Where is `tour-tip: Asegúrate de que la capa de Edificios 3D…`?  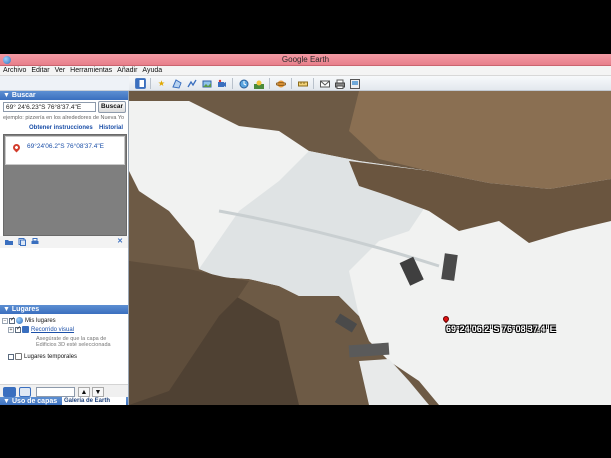 tour-tip: Asegúrate de que la capa de Edificios 3D… is located at coordinates (73, 342).